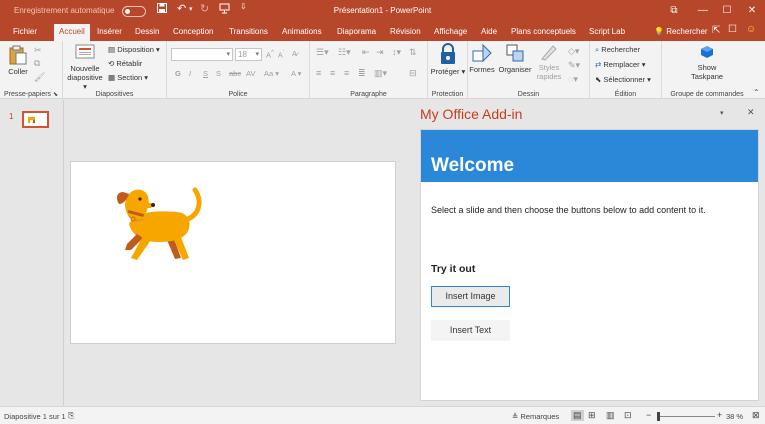 Image resolution: width=765 pixels, height=424 pixels. Describe the element at coordinates (37, 63) in the screenshot. I see `copy-icon: ⧉` at that location.